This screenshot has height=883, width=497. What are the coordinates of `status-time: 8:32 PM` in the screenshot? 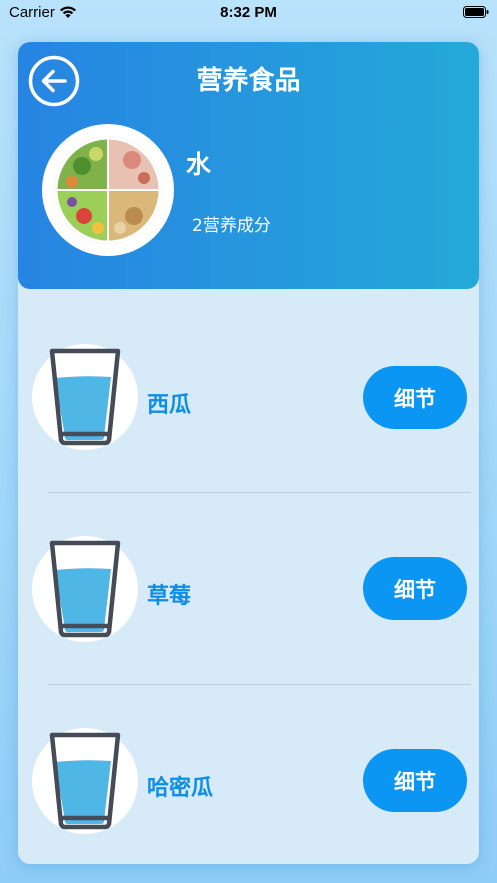 It's located at (248, 12).